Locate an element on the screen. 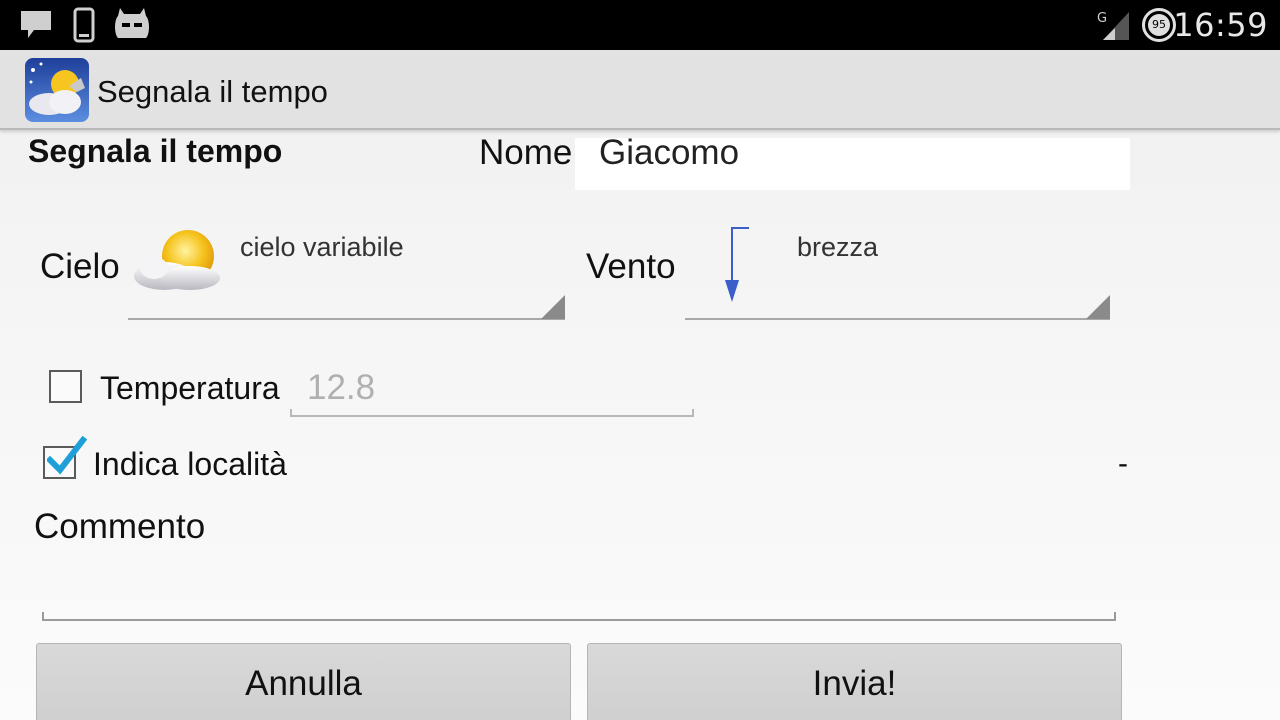  phone-icon is located at coordinates (84, 25).